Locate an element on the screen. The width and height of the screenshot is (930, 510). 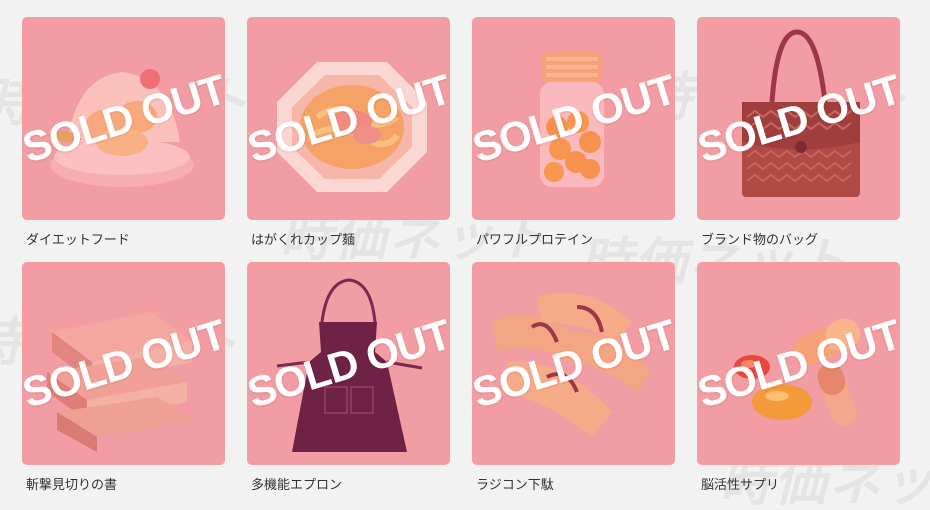
product-card: SOLD OUT パワフルプロテイン is located at coordinates (573, 139).